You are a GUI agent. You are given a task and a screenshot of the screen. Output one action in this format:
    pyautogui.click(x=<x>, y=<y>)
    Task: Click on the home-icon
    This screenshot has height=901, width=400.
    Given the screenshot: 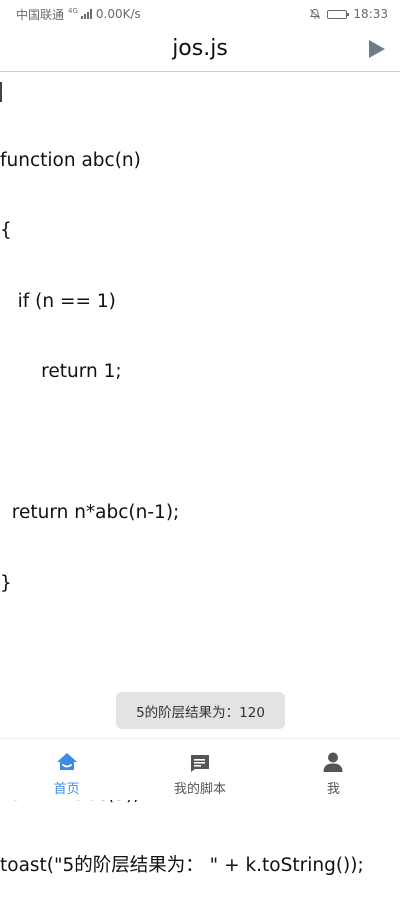 What is the action you would take?
    pyautogui.click(x=66, y=761)
    